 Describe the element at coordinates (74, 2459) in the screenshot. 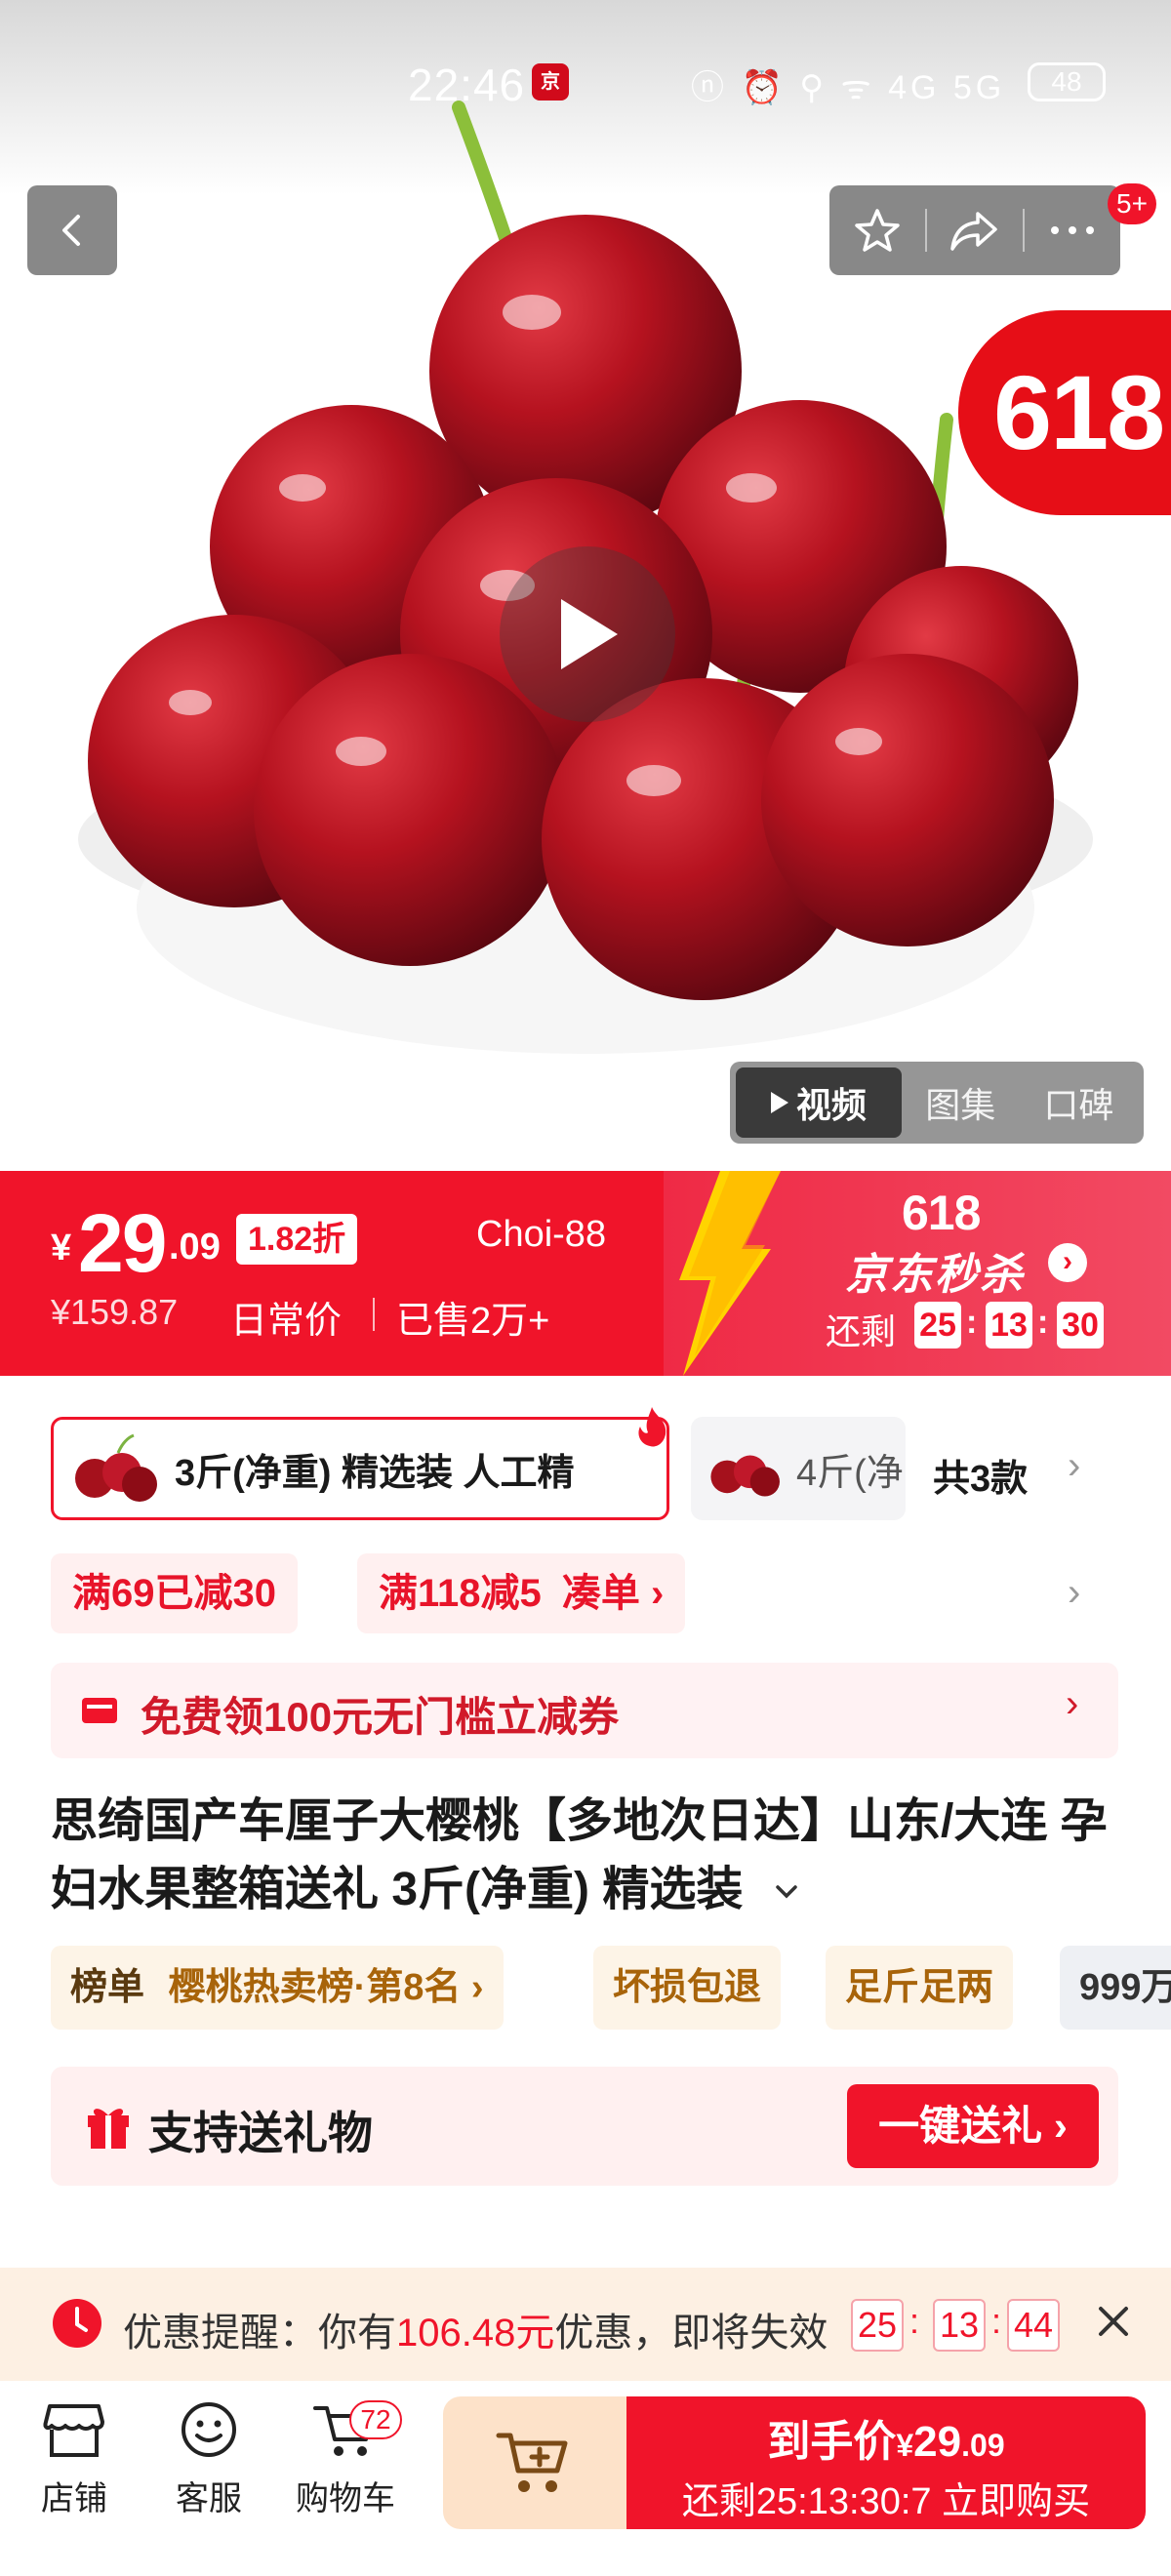

I see `nav-store: 店铺` at that location.